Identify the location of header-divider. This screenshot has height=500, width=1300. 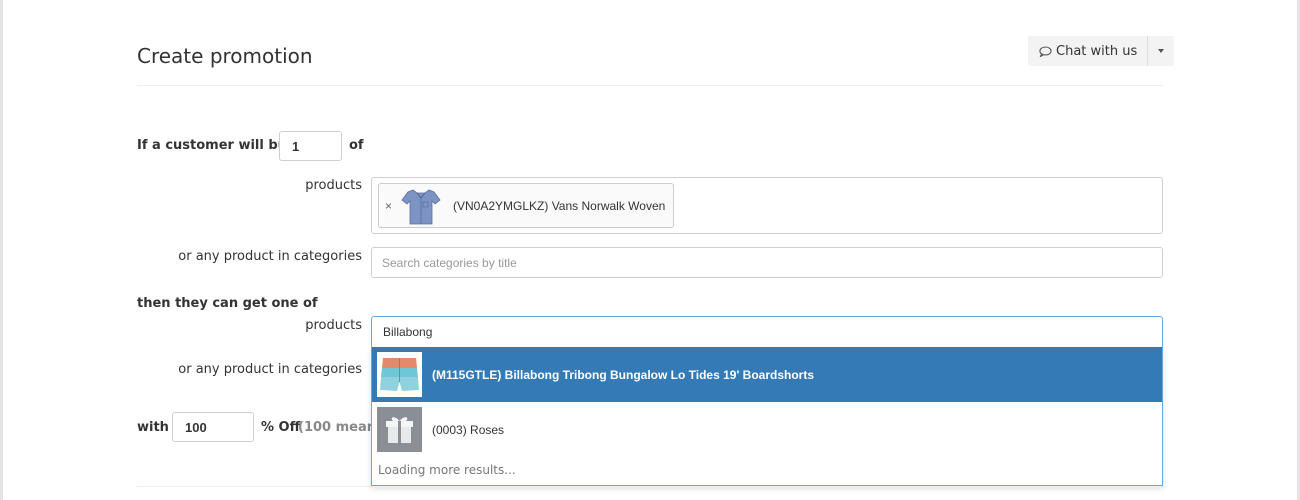
(650, 85).